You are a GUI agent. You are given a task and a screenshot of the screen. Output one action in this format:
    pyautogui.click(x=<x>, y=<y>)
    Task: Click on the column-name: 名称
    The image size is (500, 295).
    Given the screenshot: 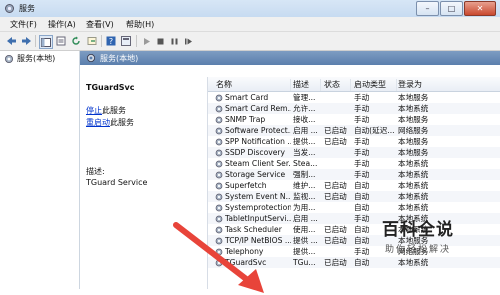 What is the action you would take?
    pyautogui.click(x=253, y=85)
    